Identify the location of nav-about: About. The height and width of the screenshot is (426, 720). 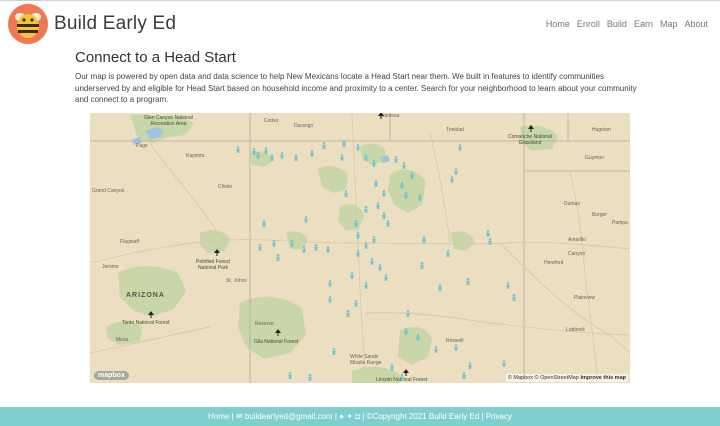
(696, 24).